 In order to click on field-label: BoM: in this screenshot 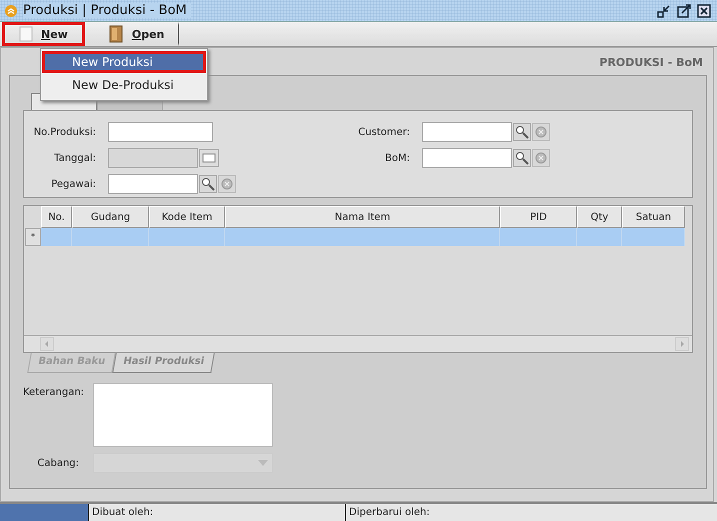, I will do `click(397, 158)`.